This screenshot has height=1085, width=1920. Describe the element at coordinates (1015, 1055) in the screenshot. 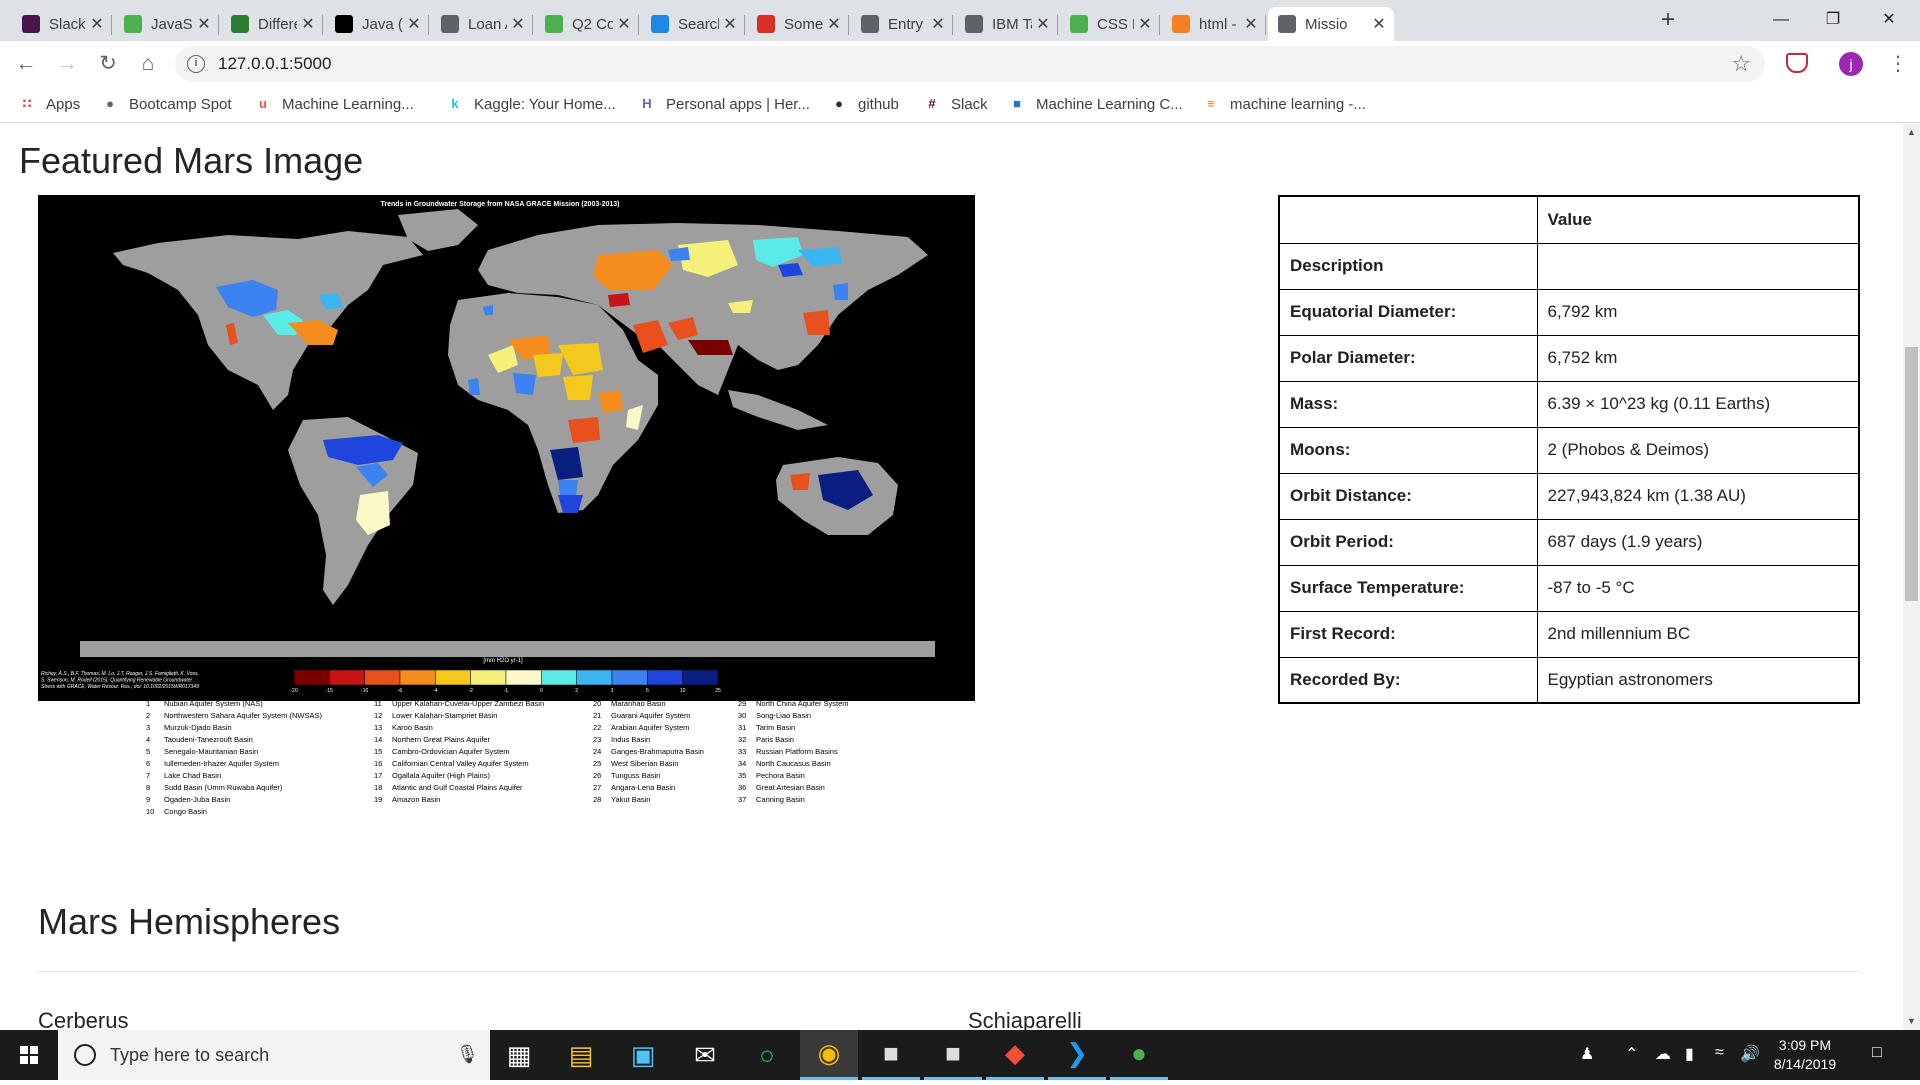

I see `git-icon: ◆` at that location.